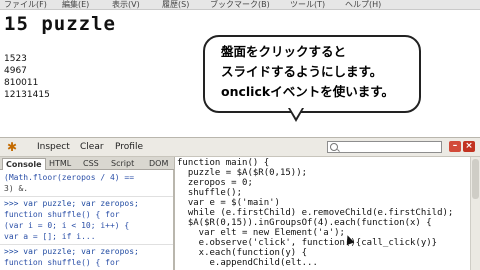 The width and height of the screenshot is (480, 270). I want to click on code-line: puzzle = $A($R(0,15));, so click(242, 173).